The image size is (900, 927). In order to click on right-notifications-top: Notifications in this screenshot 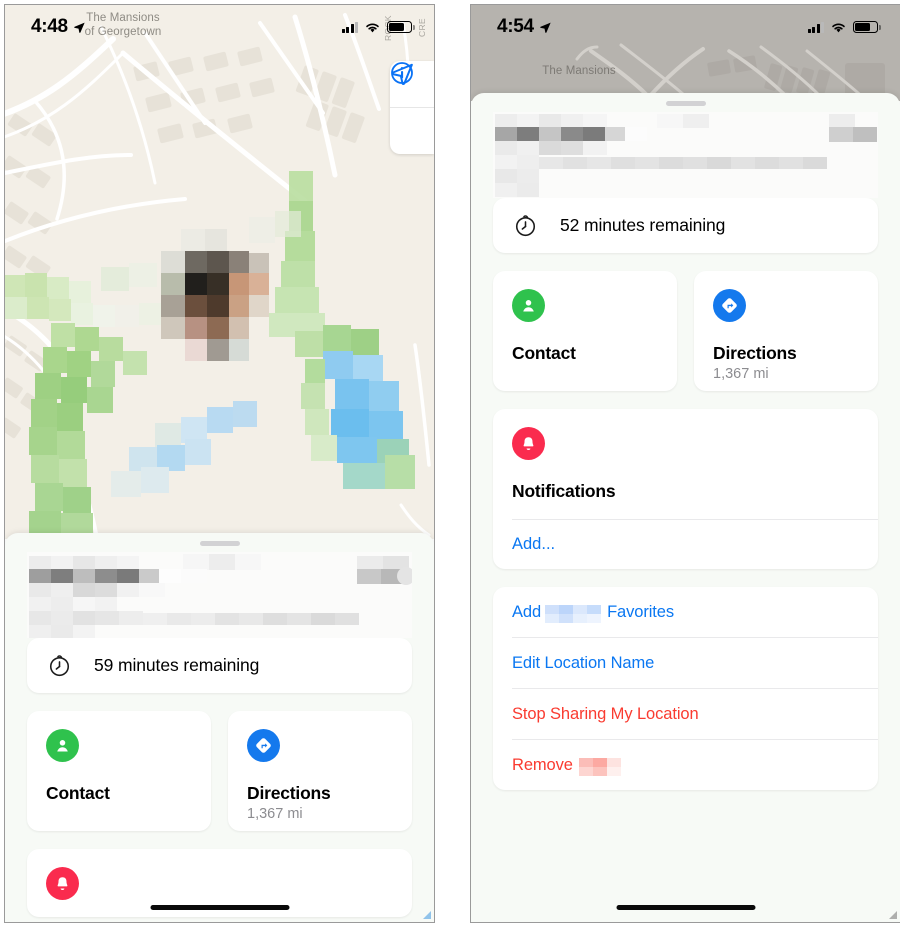, I will do `click(685, 464)`.